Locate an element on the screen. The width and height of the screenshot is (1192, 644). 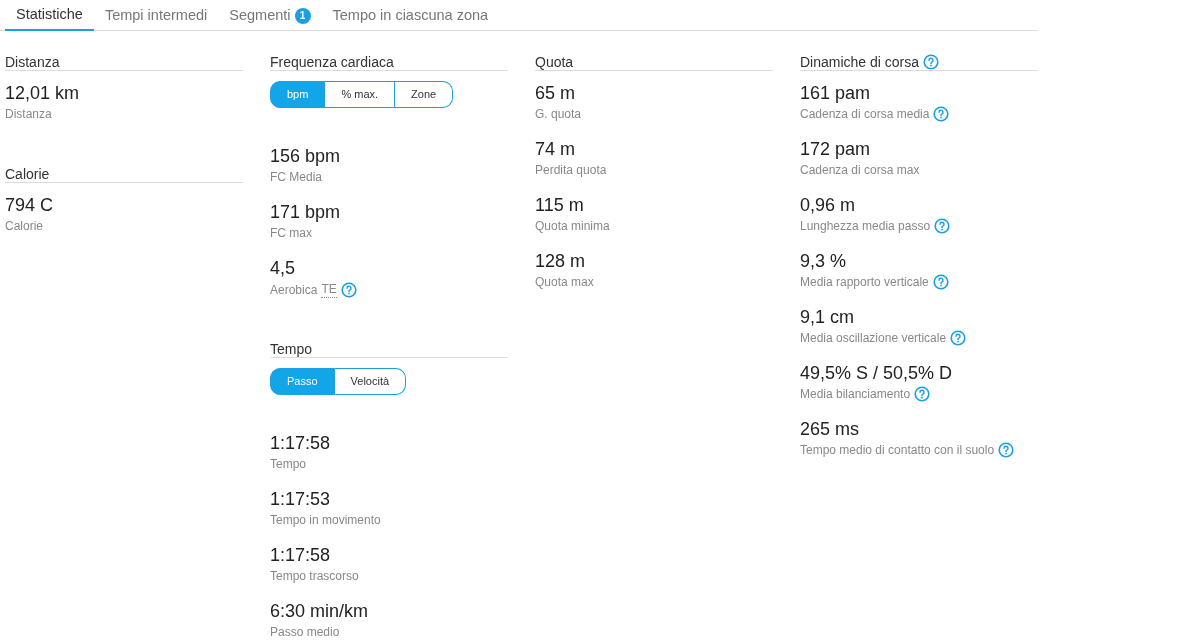
stat-value: 6:30 min/km is located at coordinates (320, 611).